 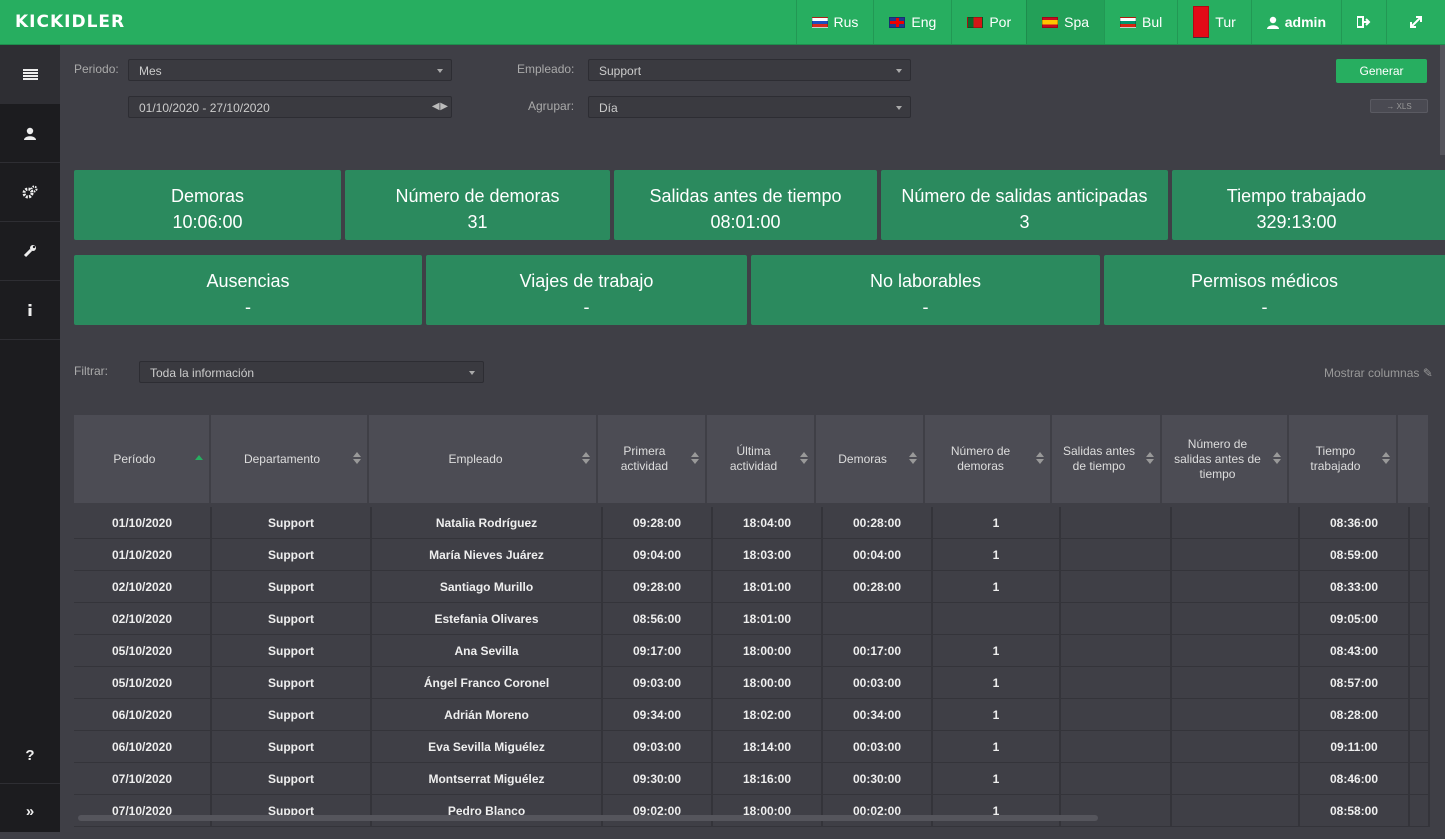 What do you see at coordinates (1343, 459) in the screenshot?
I see `column-header: Tiempo trabajado` at bounding box center [1343, 459].